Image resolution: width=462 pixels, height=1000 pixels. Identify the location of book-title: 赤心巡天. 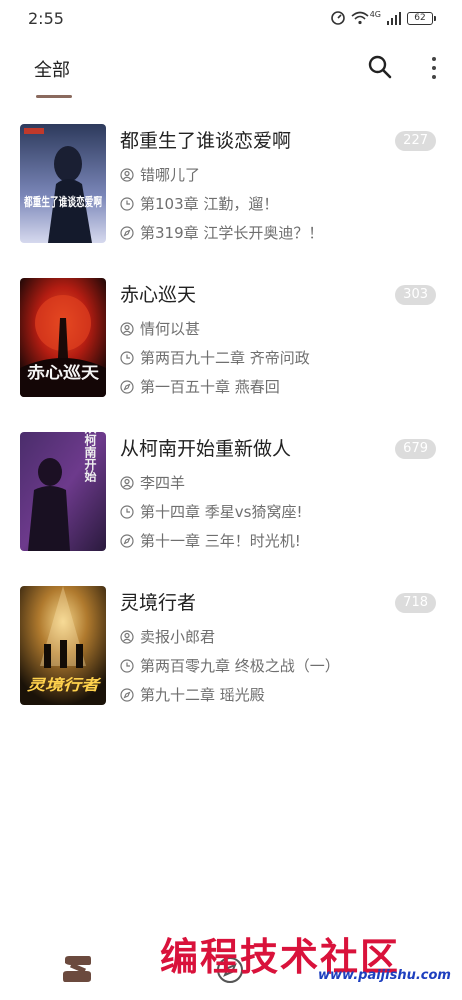
(158, 295).